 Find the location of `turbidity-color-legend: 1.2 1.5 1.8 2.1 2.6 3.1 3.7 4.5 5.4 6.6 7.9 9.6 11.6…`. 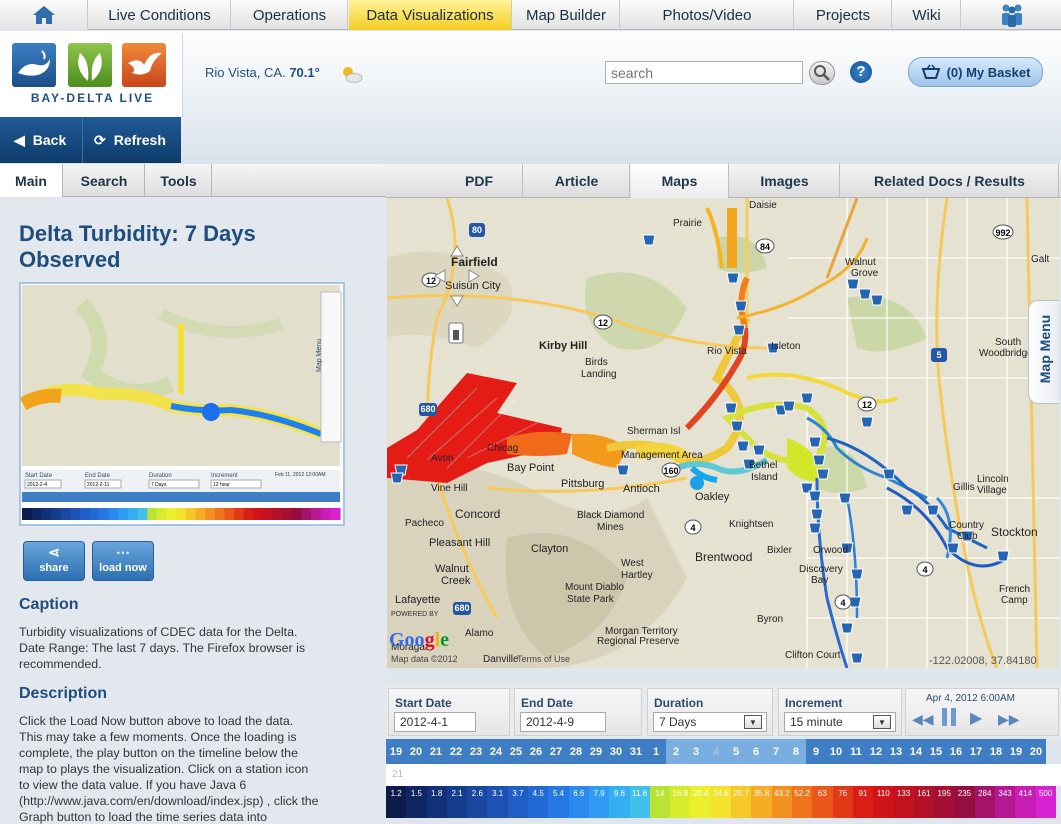

turbidity-color-legend: 1.2 1.5 1.8 2.1 2.6 3.1 3.7 4.5 5.4 6.6 7.9 9.6 11.6… is located at coordinates (721, 802).